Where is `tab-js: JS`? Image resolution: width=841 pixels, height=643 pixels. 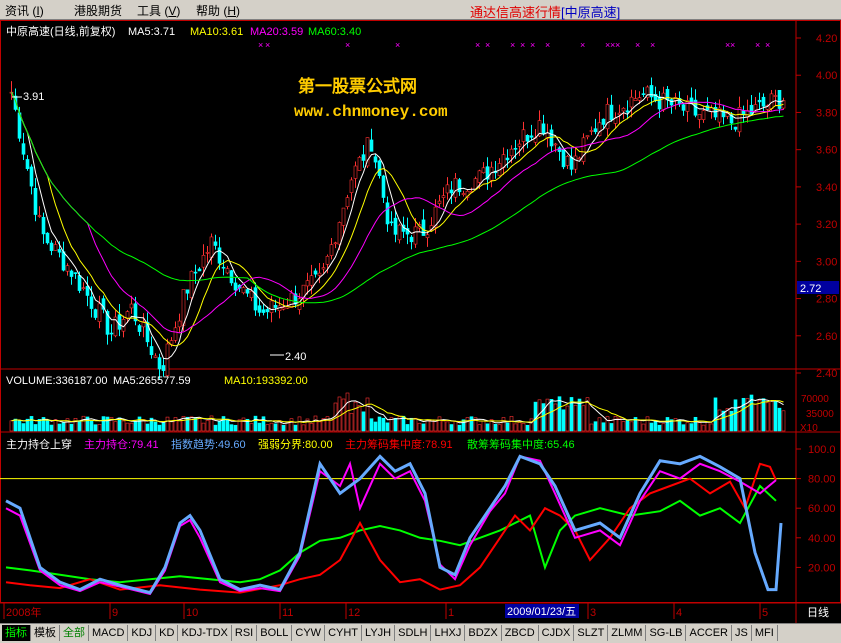 tab-js: JS is located at coordinates (742, 633).